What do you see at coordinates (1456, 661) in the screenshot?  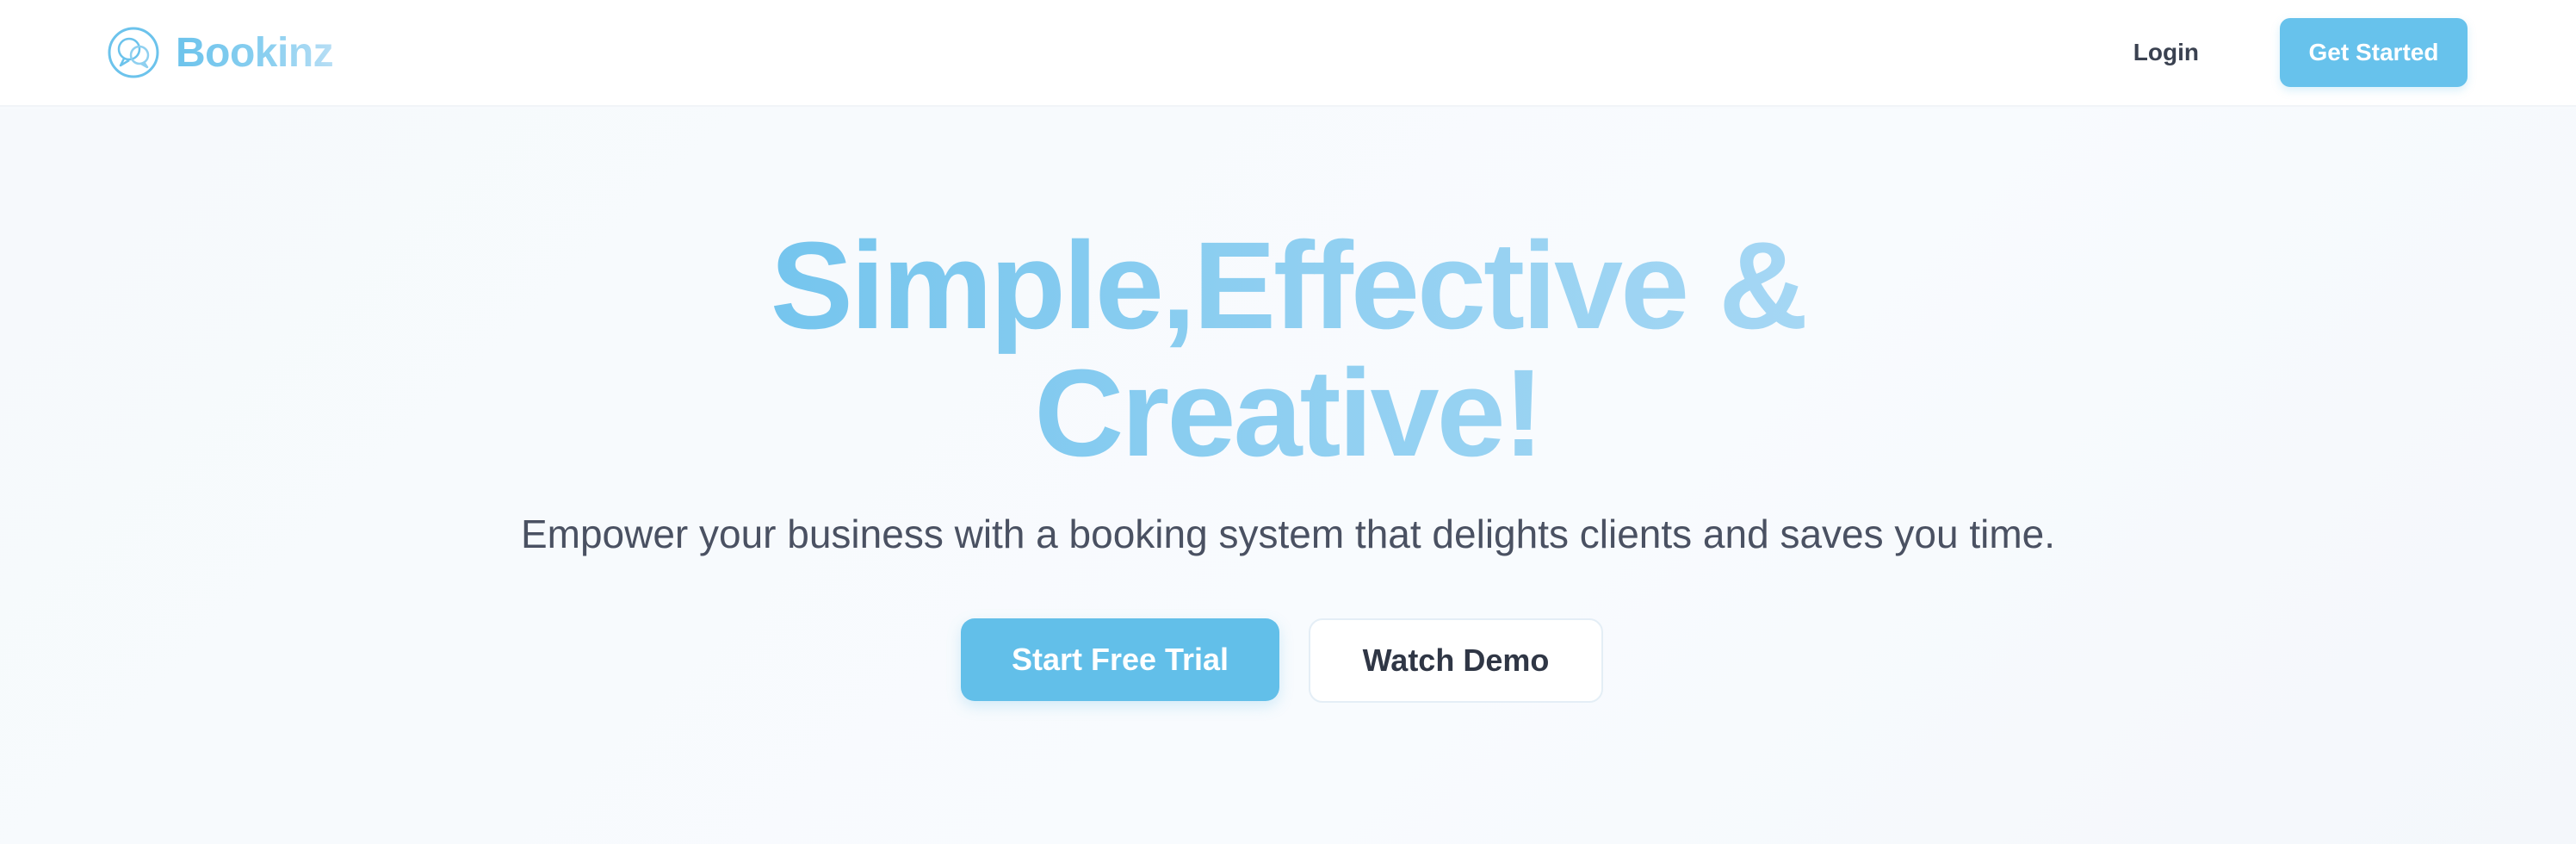 I see `watch-demo-button: Watch Demo` at bounding box center [1456, 661].